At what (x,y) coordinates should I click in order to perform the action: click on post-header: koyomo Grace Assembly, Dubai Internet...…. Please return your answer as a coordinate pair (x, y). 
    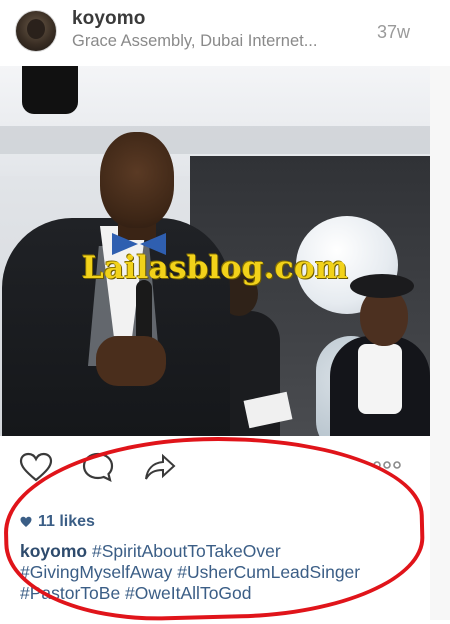
    Looking at the image, I should click on (225, 33).